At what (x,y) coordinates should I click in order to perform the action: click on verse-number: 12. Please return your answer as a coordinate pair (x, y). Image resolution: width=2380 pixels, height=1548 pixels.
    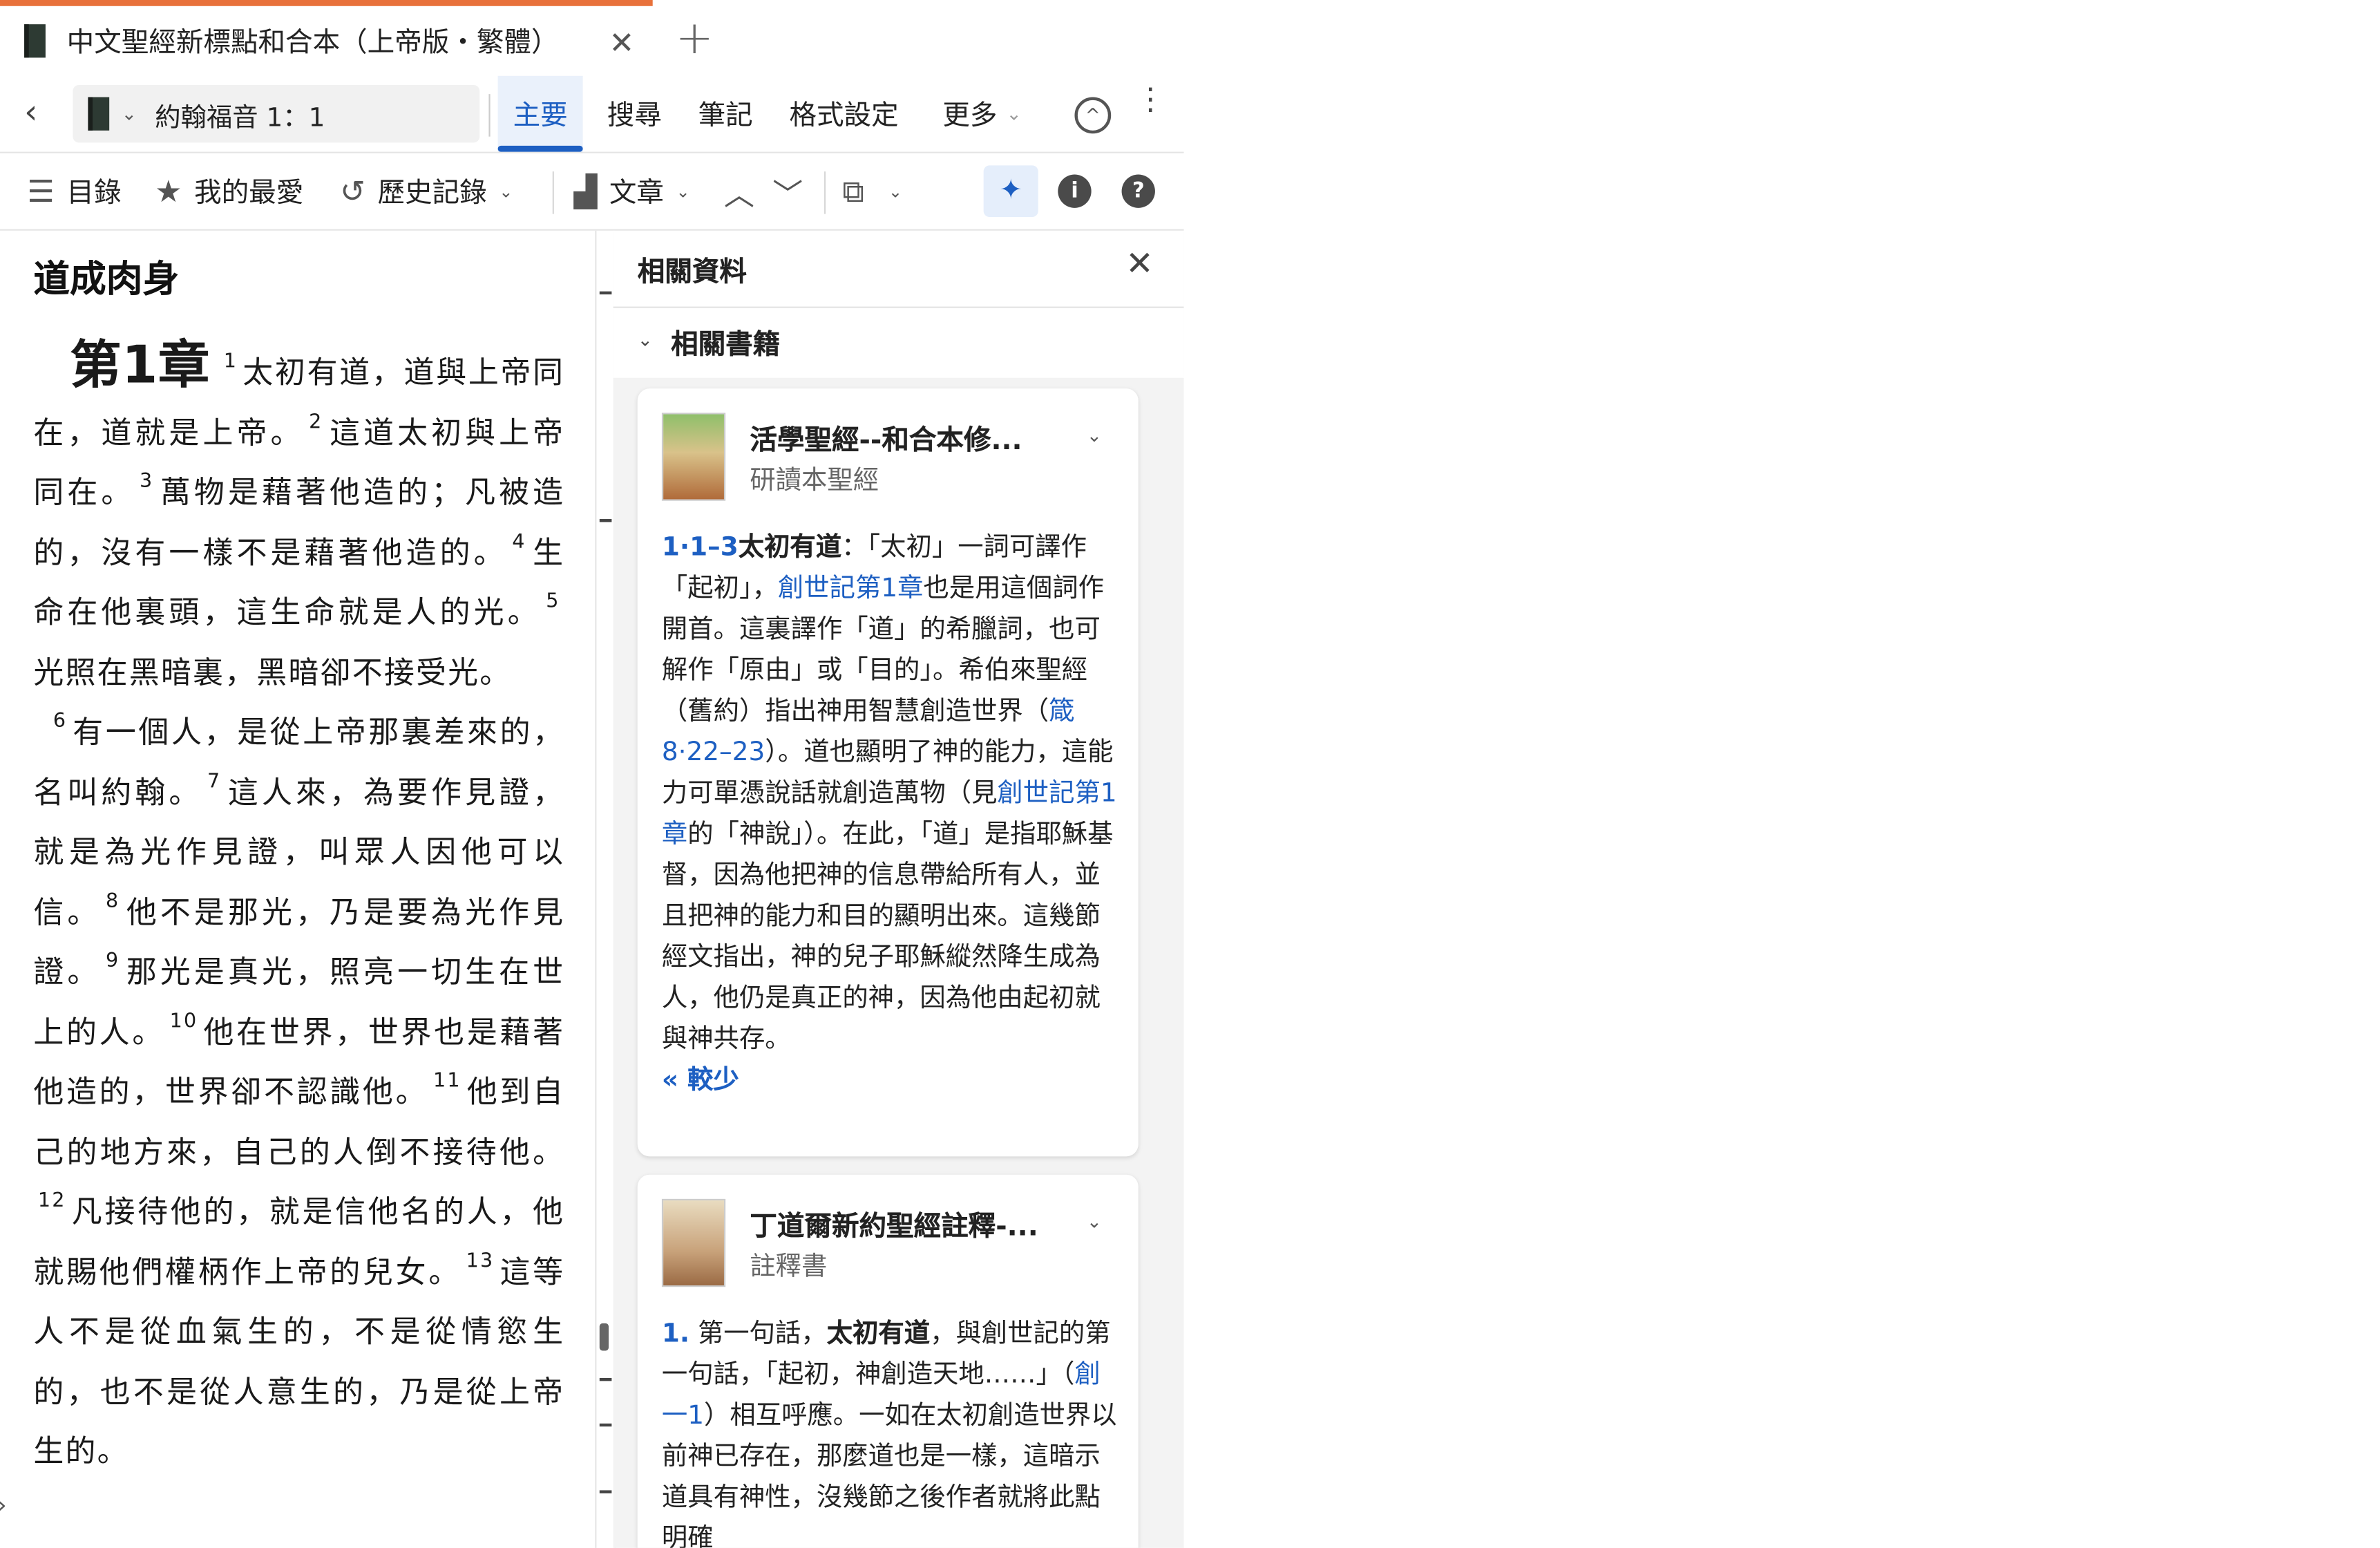
    Looking at the image, I should click on (52, 1201).